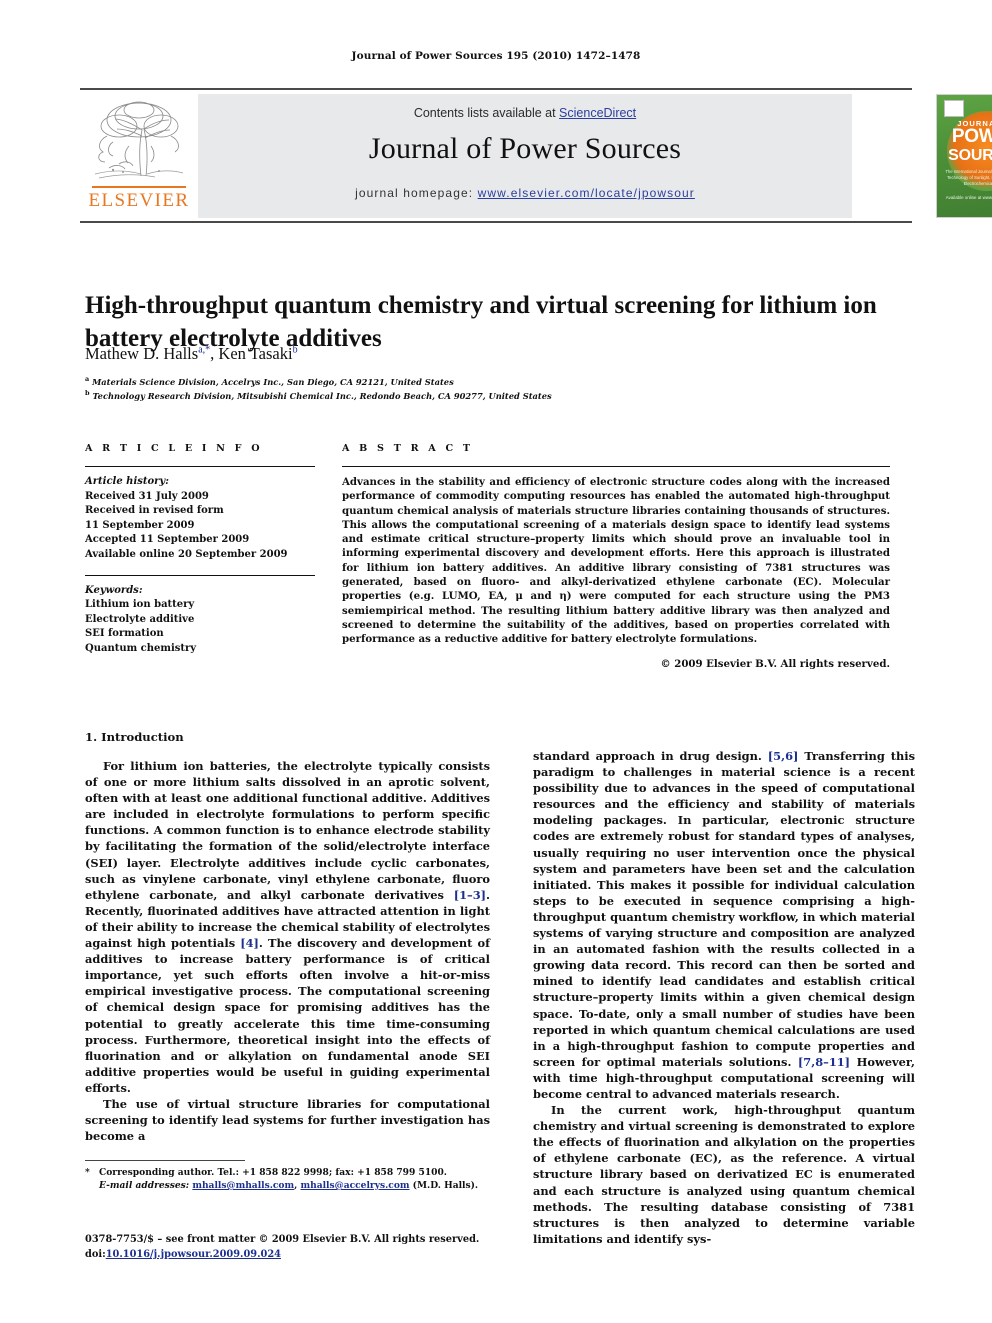 This screenshot has height=1323, width=992. Describe the element at coordinates (295, 350) in the screenshot. I see `author-2-affiliation-marker: b` at that location.